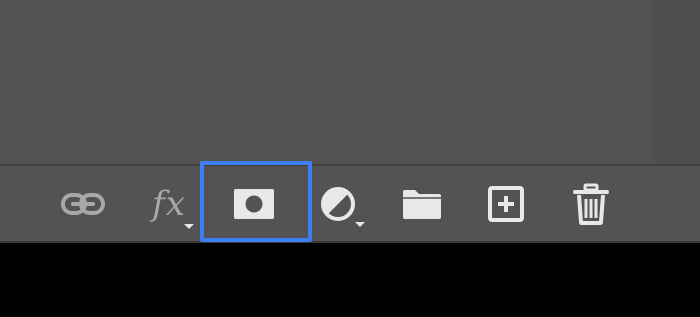 This screenshot has height=317, width=700. I want to click on folder-icon, so click(422, 204).